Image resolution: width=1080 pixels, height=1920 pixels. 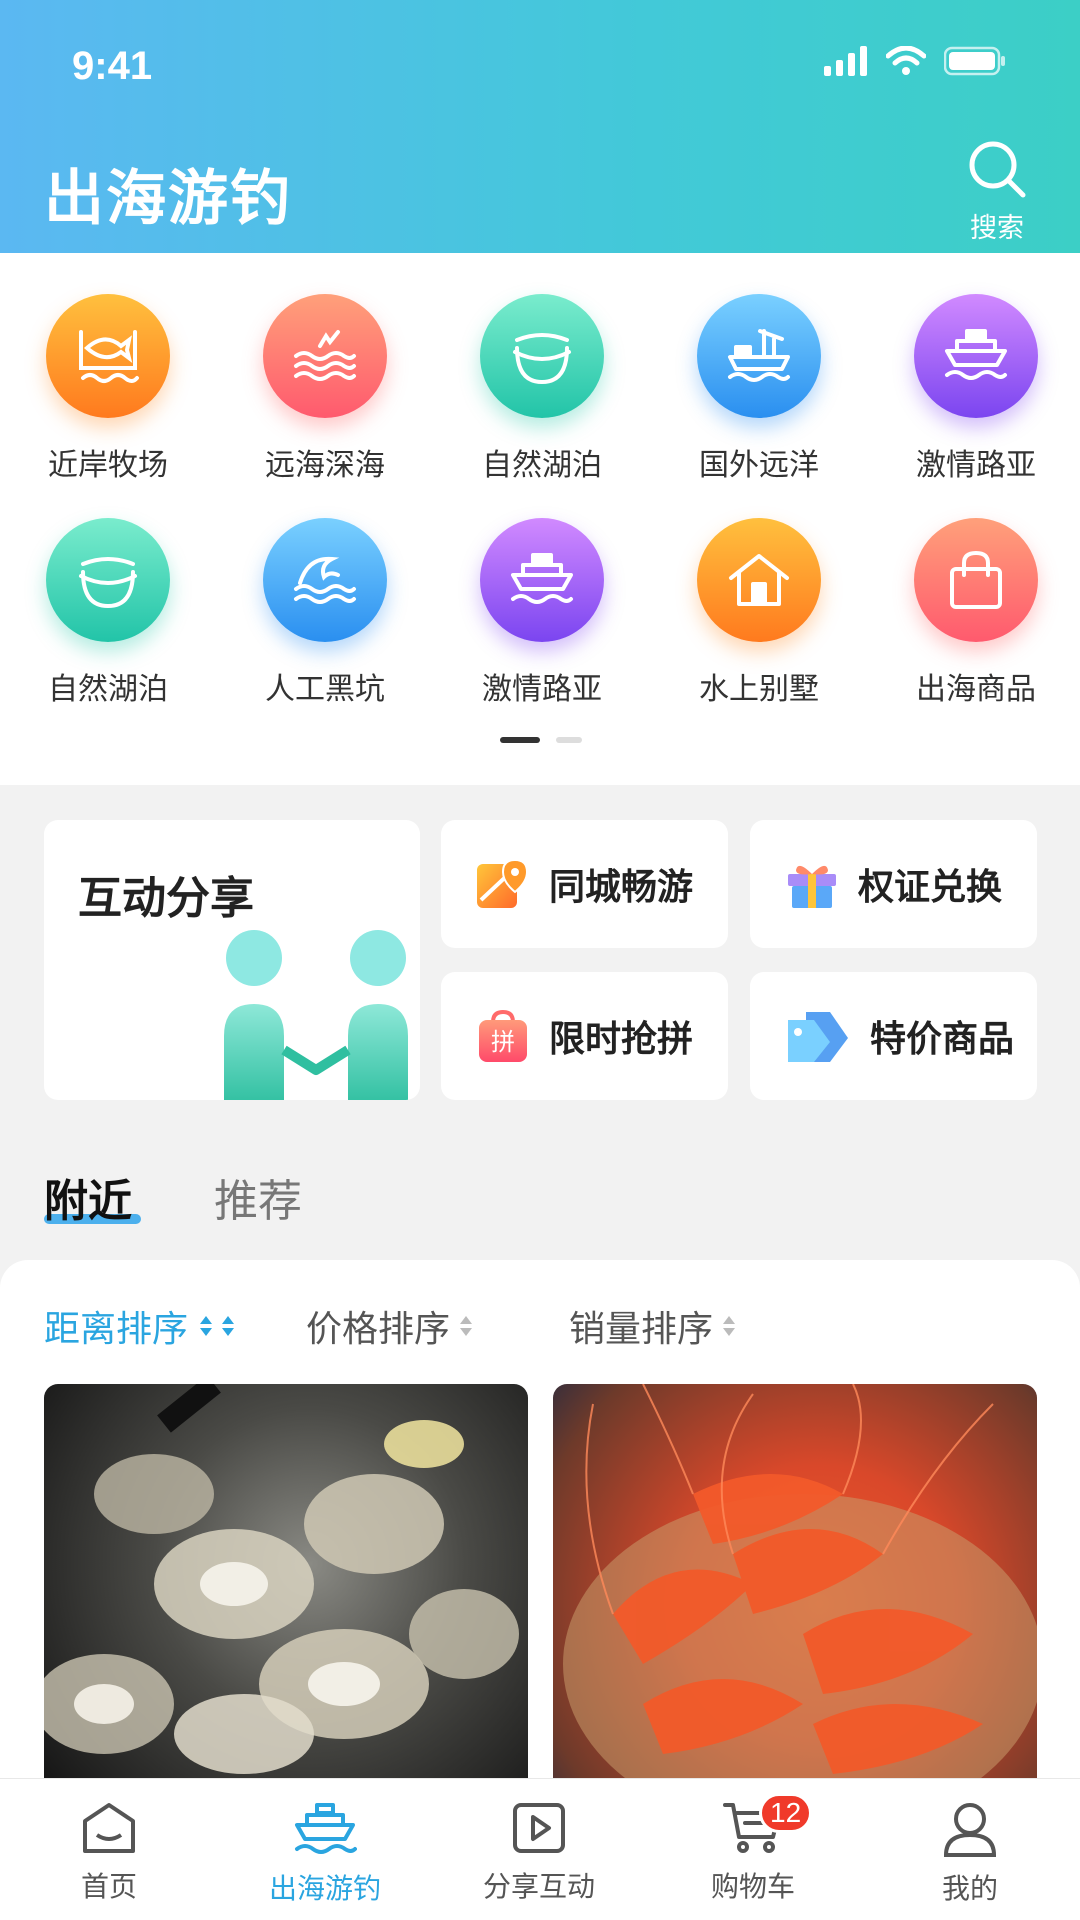 What do you see at coordinates (818, 1037) in the screenshot?
I see `price-tag-icon` at bounding box center [818, 1037].